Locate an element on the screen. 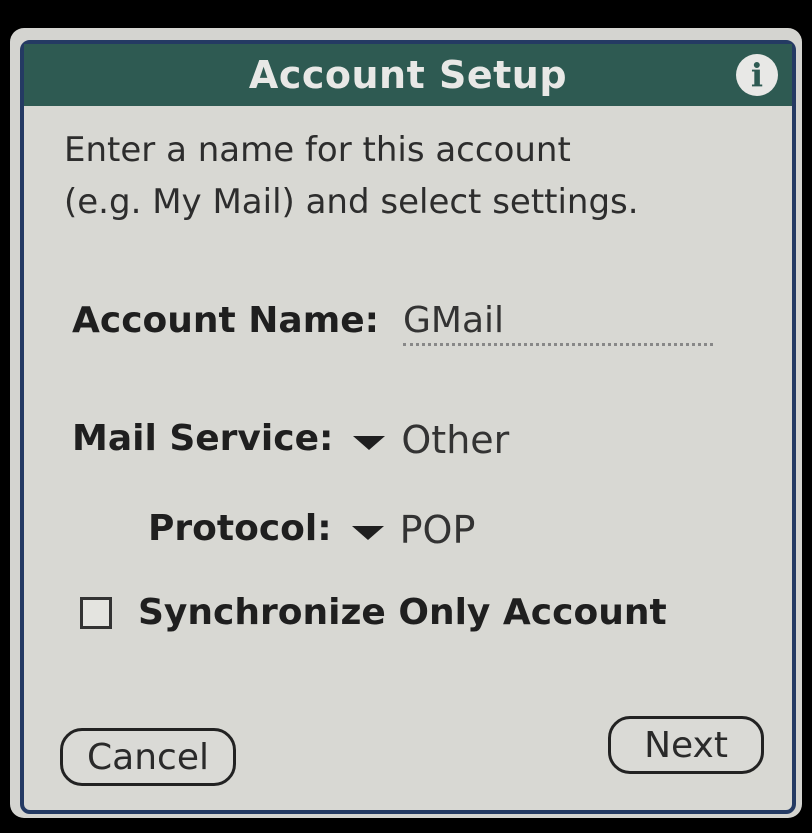  sync-only-checkbox is located at coordinates (96, 612).